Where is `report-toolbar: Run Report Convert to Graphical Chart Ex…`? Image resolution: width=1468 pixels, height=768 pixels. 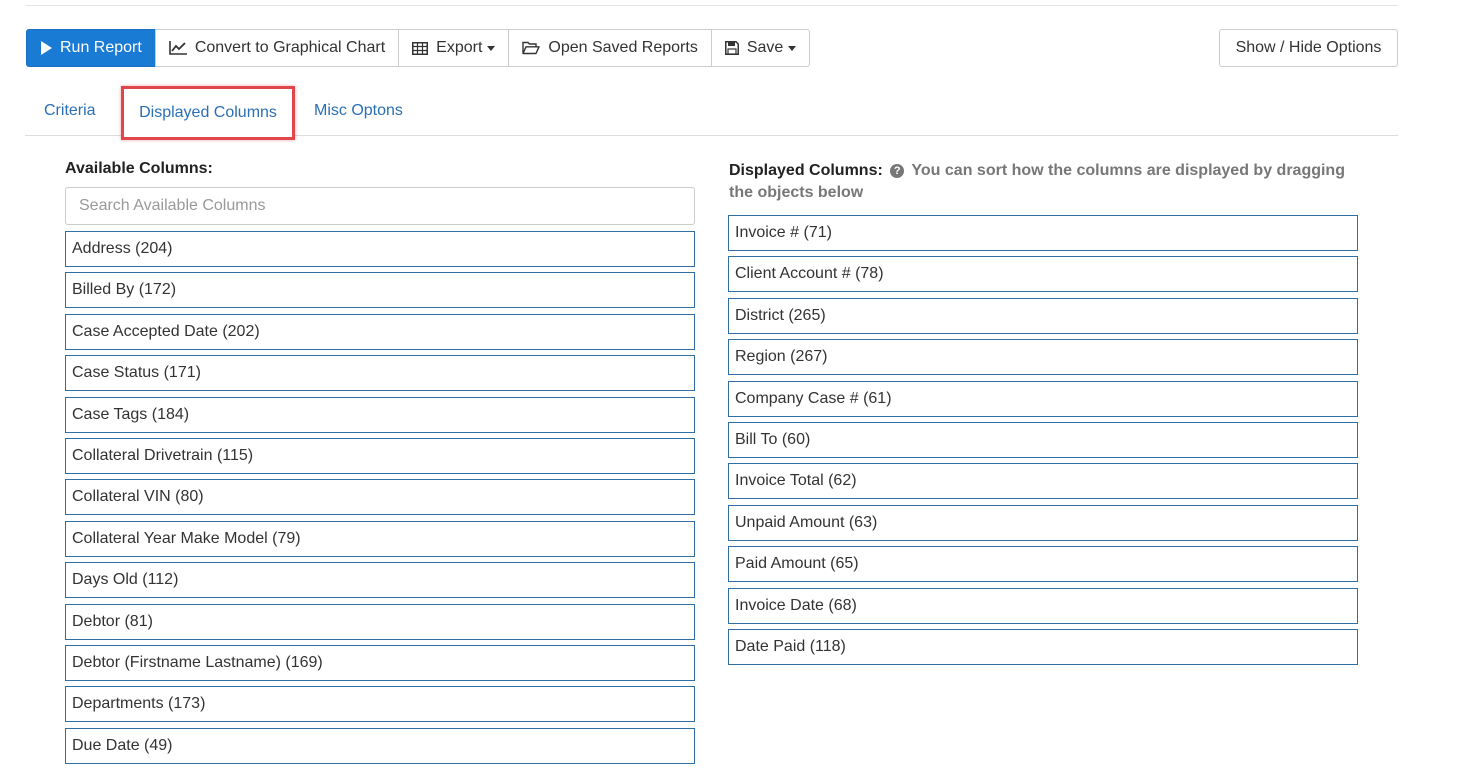 report-toolbar: Run Report Convert to Graphical Chart Ex… is located at coordinates (418, 48).